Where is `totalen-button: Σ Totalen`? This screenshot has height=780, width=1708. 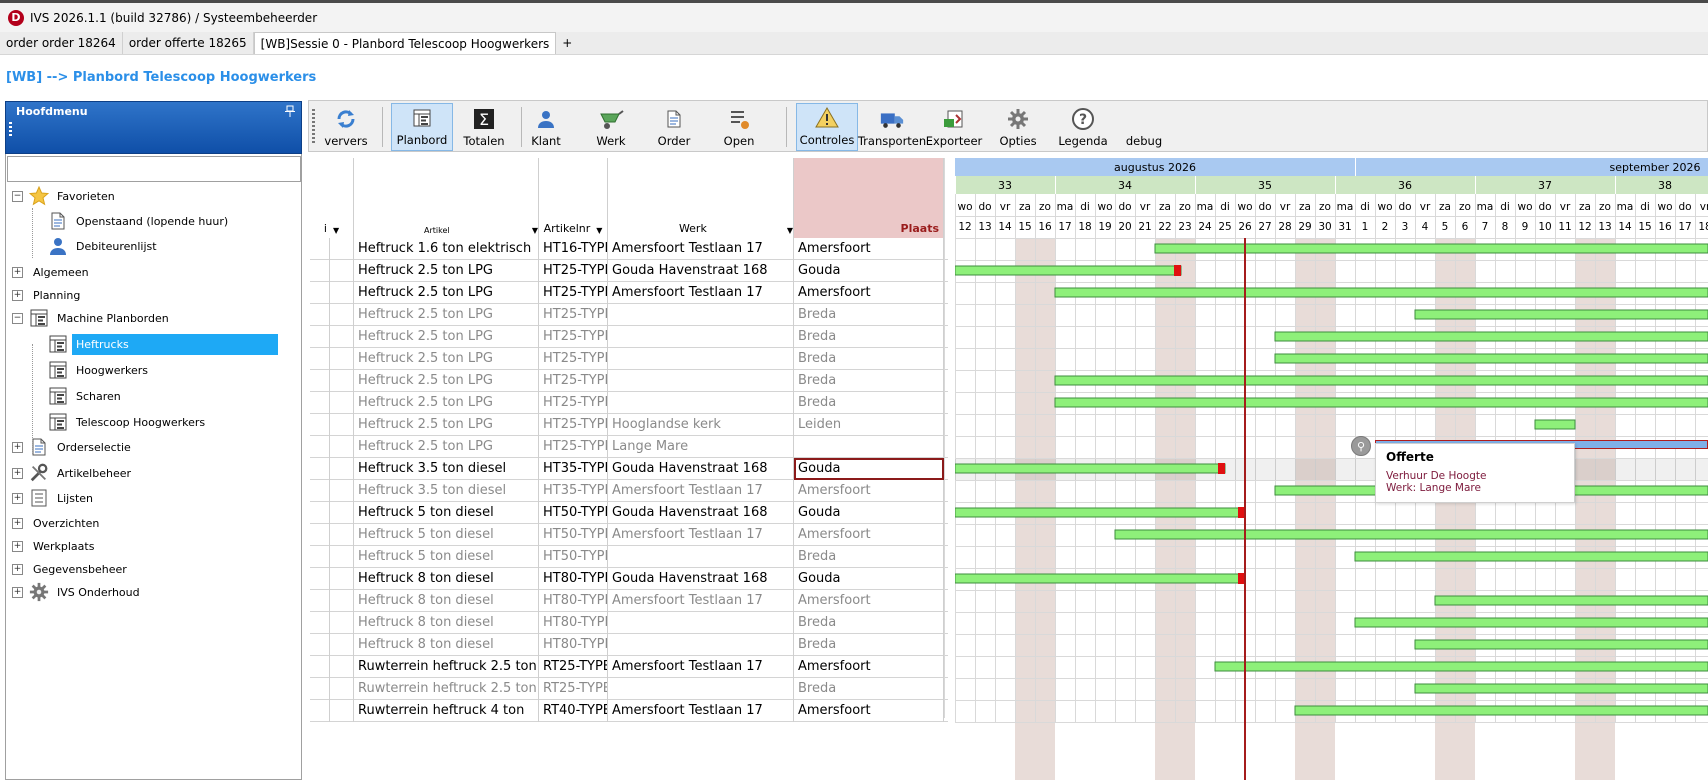
totalen-button: Σ Totalen is located at coordinates (484, 127).